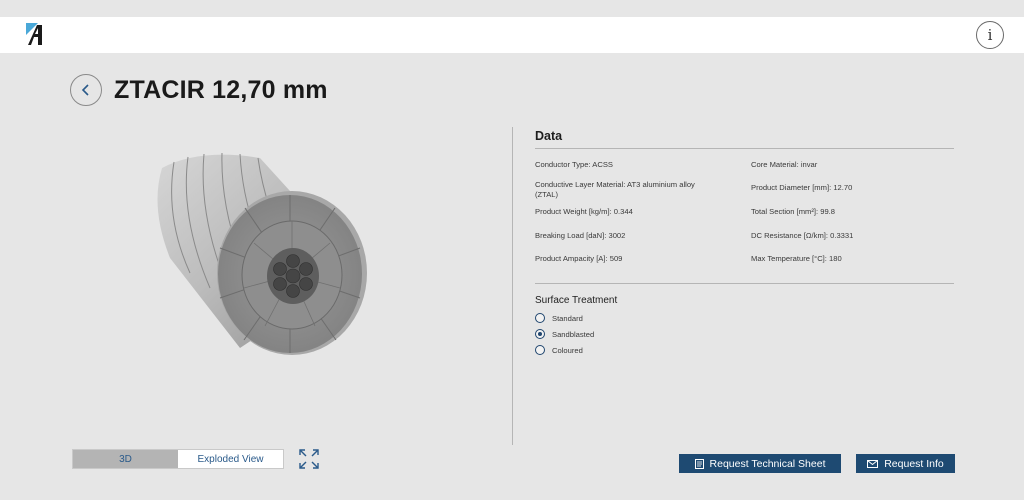  What do you see at coordinates (584, 211) in the screenshot?
I see `field-product-weight: Product Weight [kg/m]: 0.344` at bounding box center [584, 211].